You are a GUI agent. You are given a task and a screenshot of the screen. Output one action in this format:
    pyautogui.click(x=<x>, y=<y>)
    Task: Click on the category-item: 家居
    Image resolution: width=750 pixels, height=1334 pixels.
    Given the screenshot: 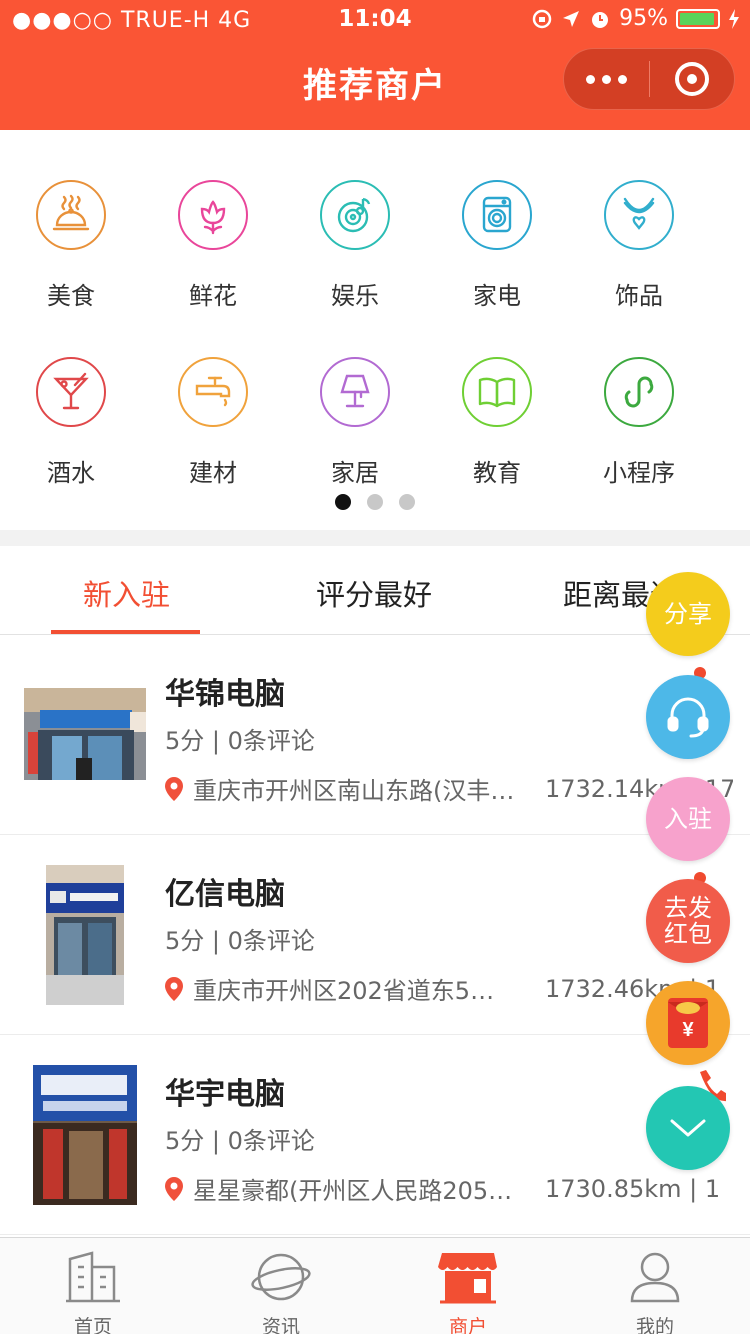 What is the action you would take?
    pyautogui.click(x=355, y=422)
    